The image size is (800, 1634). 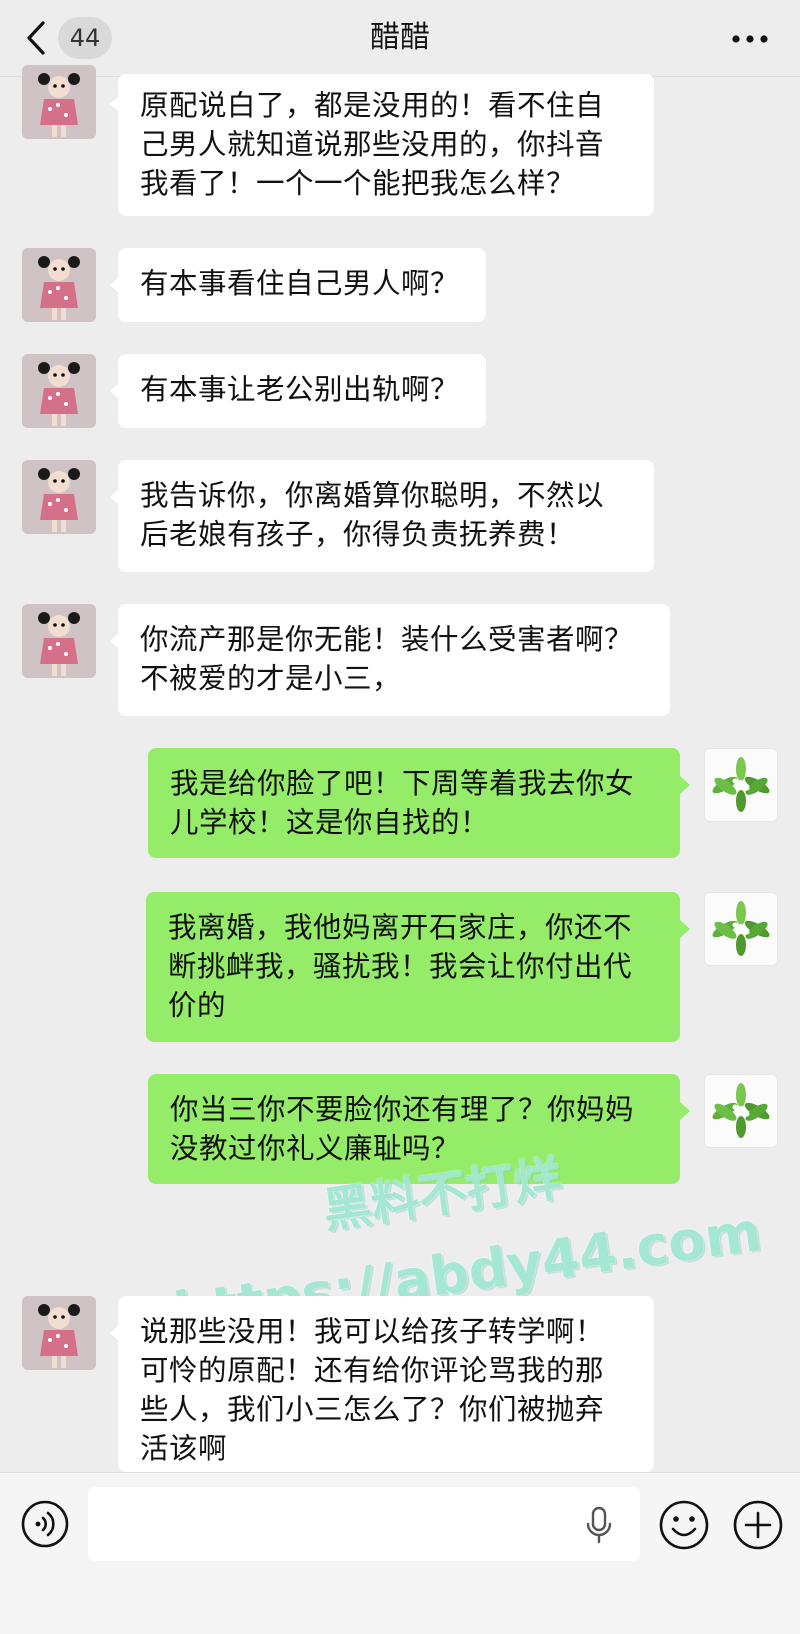 What do you see at coordinates (364, 1524) in the screenshot?
I see `message-input` at bounding box center [364, 1524].